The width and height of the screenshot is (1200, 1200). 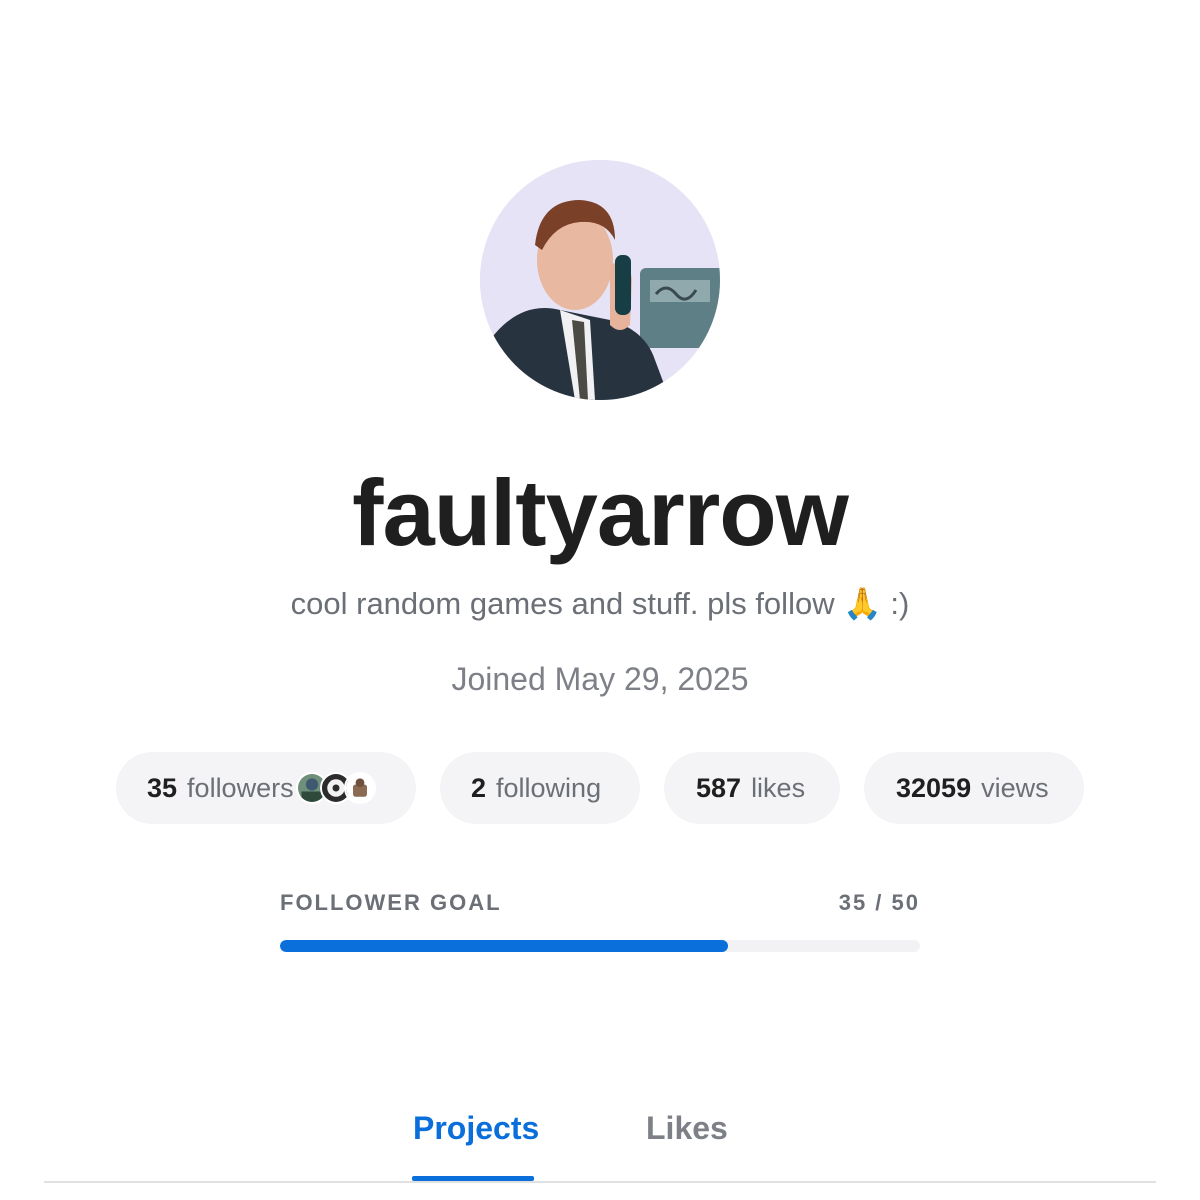 I want to click on follower-goal-progress, so click(x=600, y=946).